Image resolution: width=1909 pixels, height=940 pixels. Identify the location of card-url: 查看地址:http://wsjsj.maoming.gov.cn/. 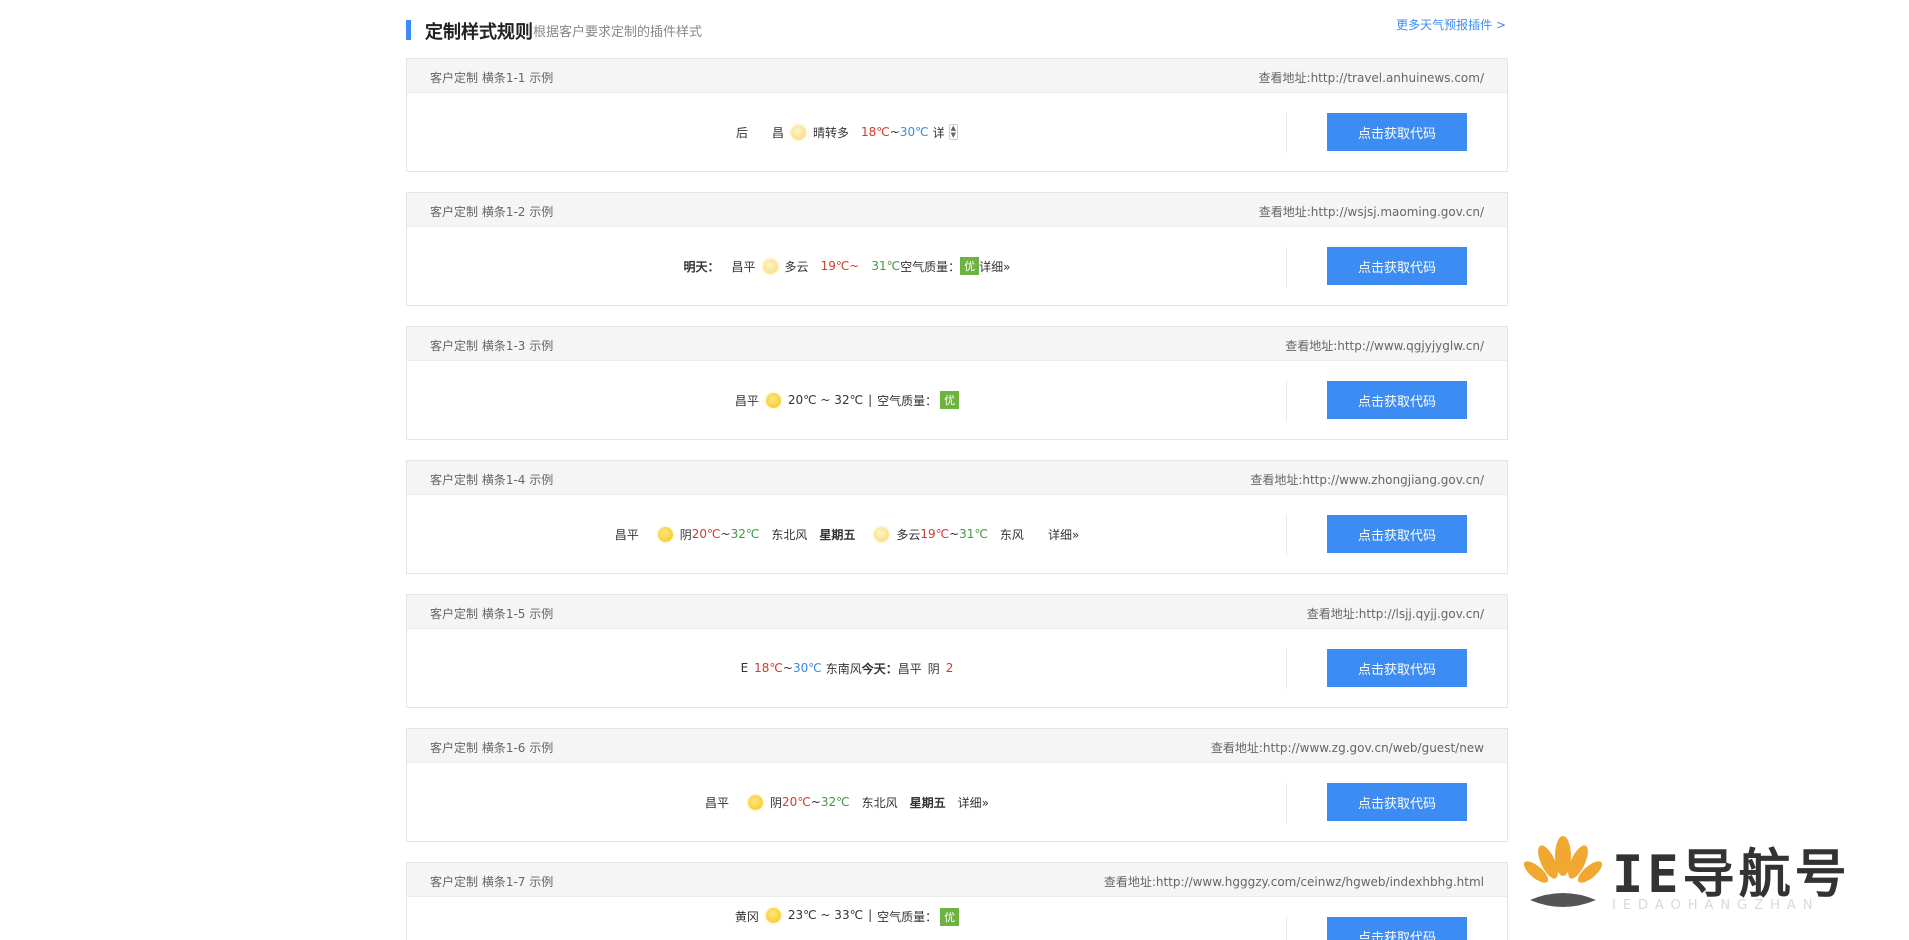
(1371, 211).